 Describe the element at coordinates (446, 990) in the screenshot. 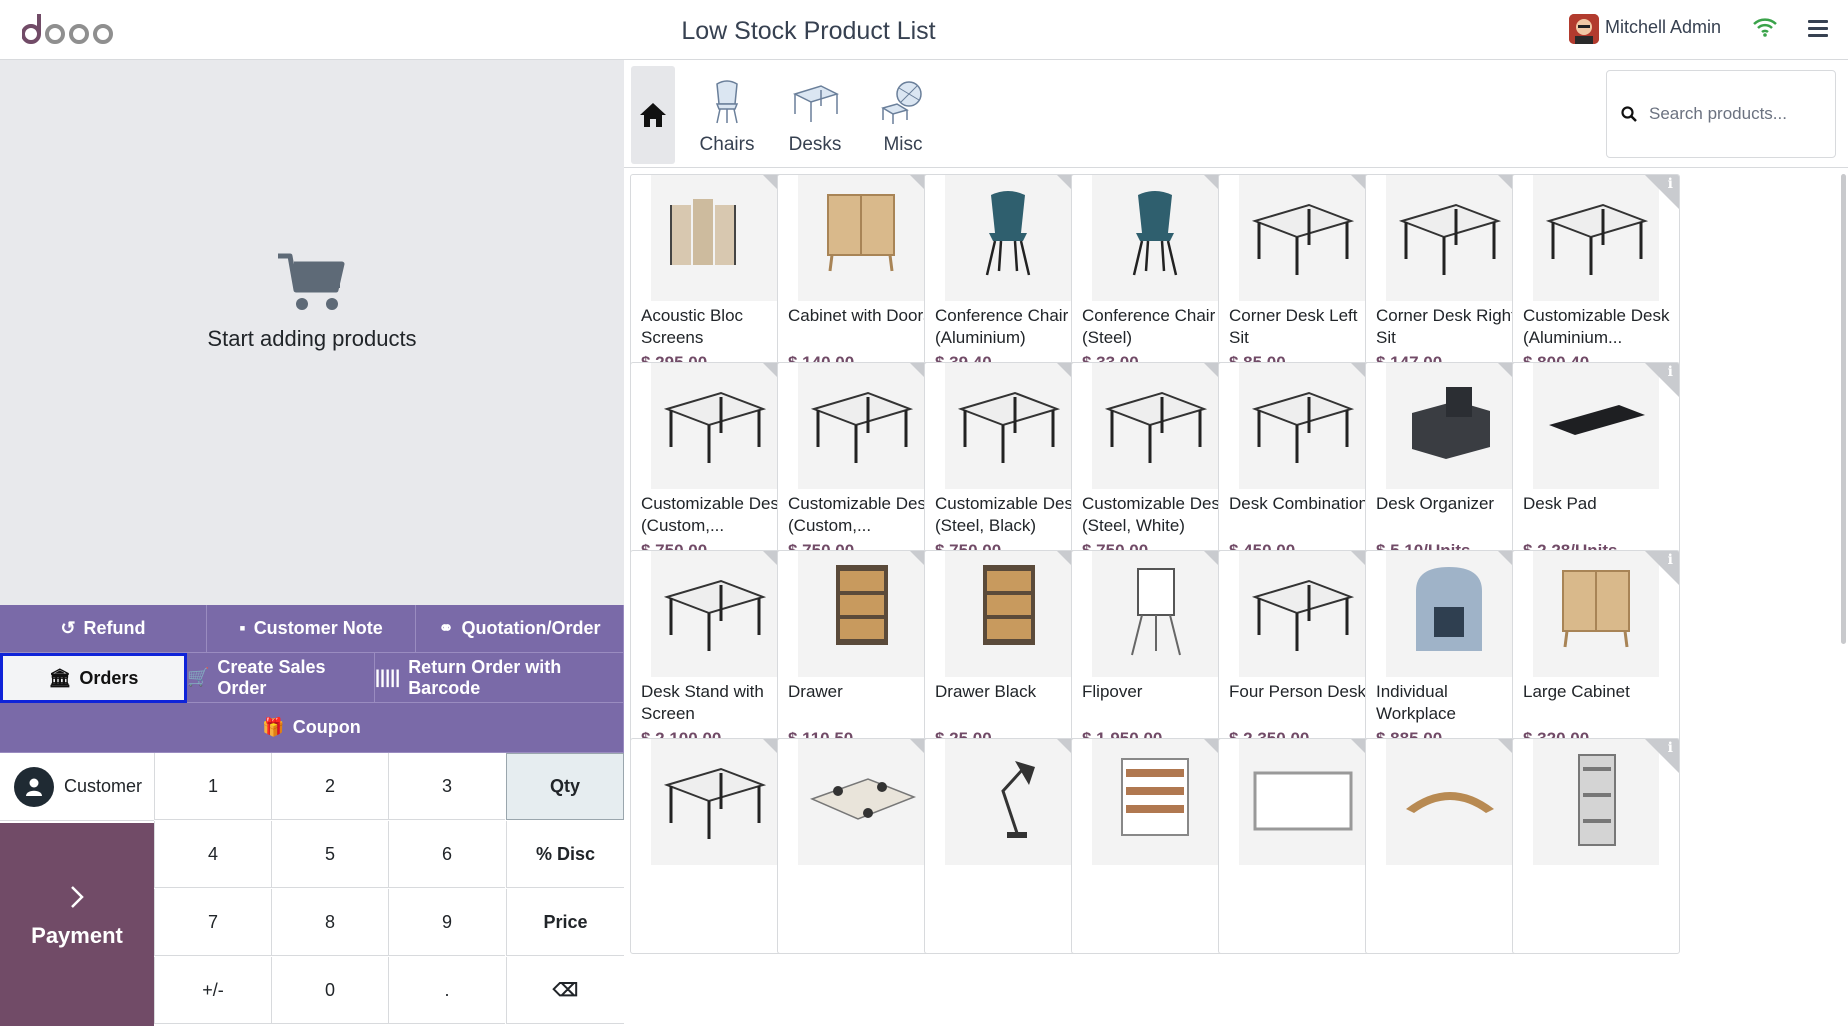

I see `numpad-key-14: .` at that location.